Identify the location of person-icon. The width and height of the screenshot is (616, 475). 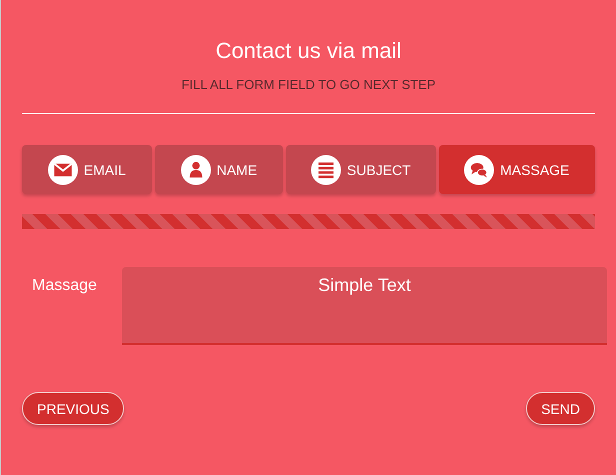
(195, 169).